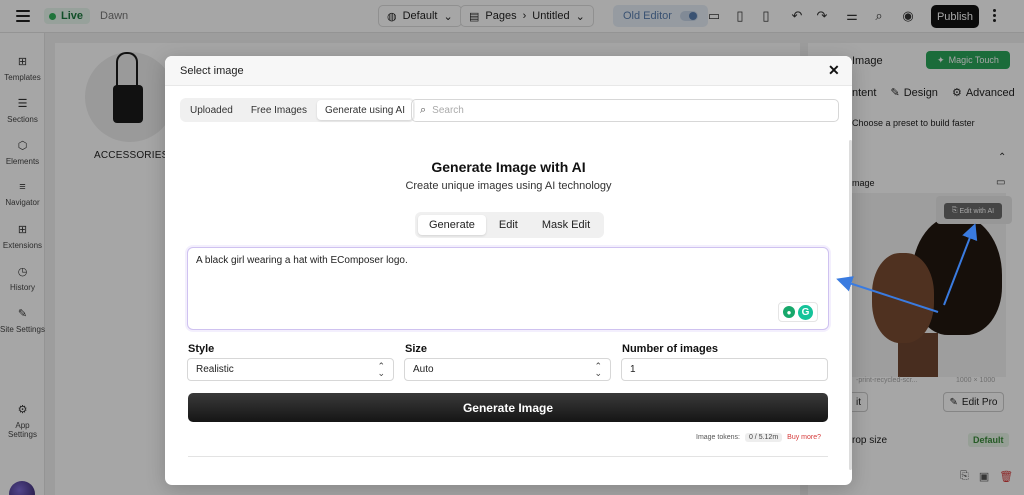 The width and height of the screenshot is (1024, 495). I want to click on arrow-to-edit-ai, so click(960, 264).